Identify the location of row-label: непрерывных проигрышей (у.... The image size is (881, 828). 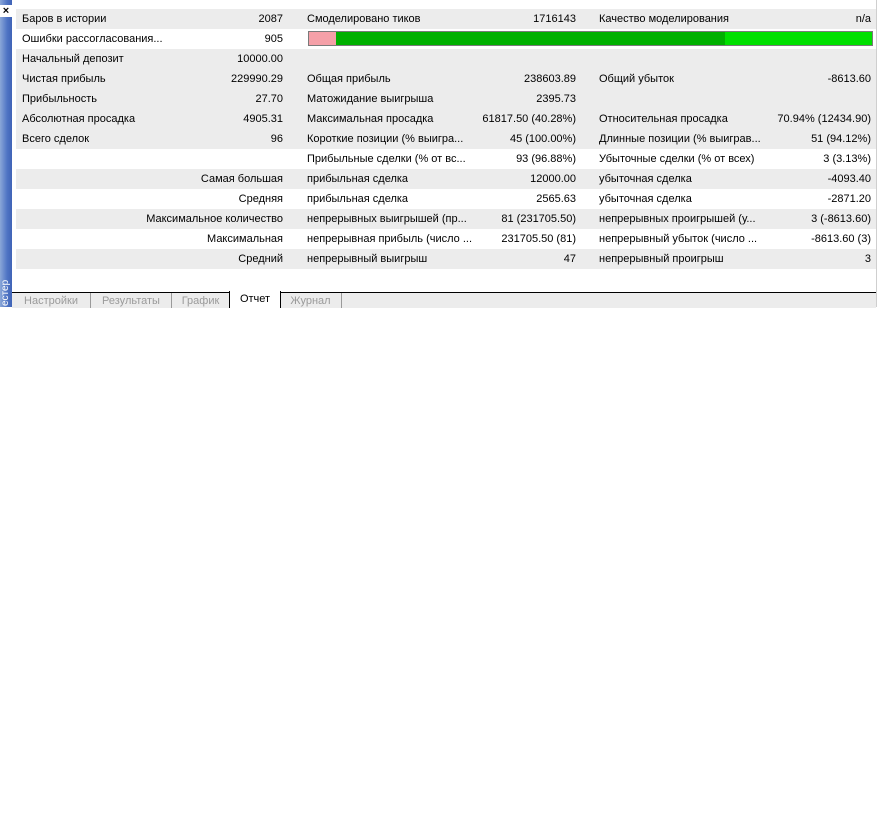
(677, 219).